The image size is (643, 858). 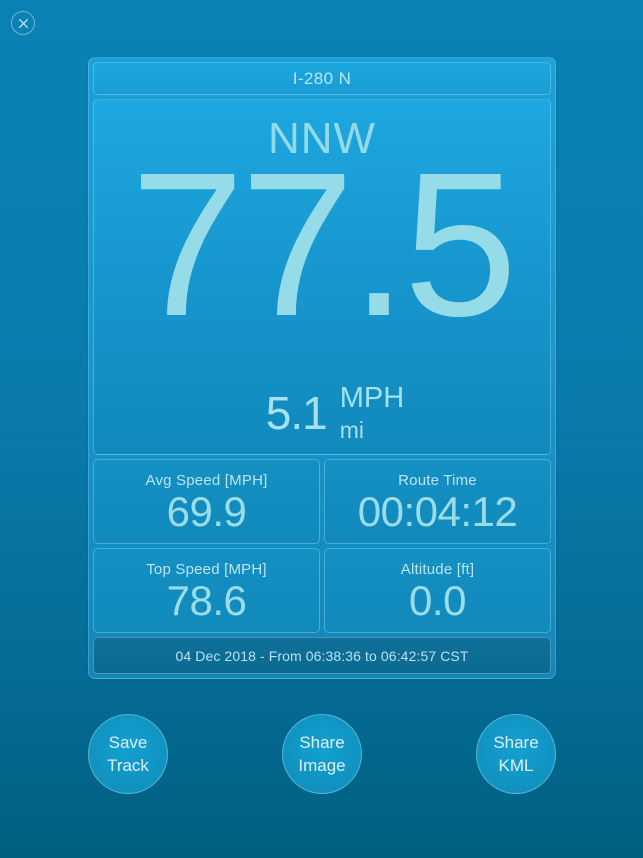 I want to click on close-icon, so click(x=23, y=23).